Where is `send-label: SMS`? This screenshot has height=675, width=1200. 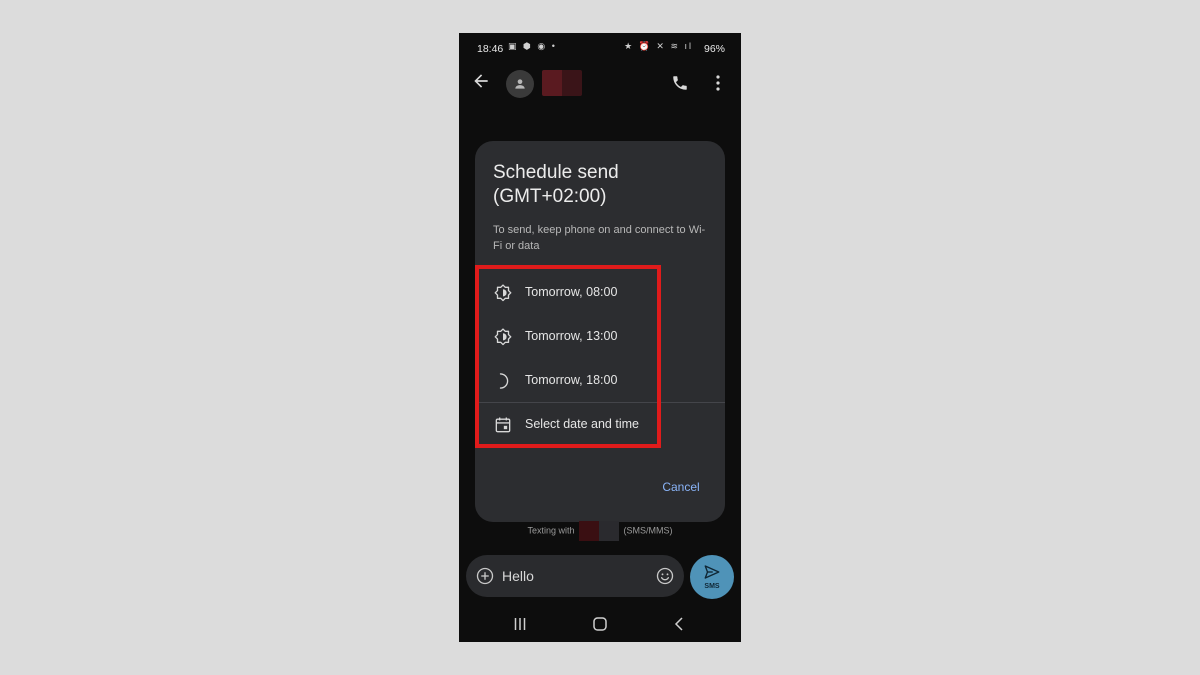
send-label: SMS is located at coordinates (712, 586).